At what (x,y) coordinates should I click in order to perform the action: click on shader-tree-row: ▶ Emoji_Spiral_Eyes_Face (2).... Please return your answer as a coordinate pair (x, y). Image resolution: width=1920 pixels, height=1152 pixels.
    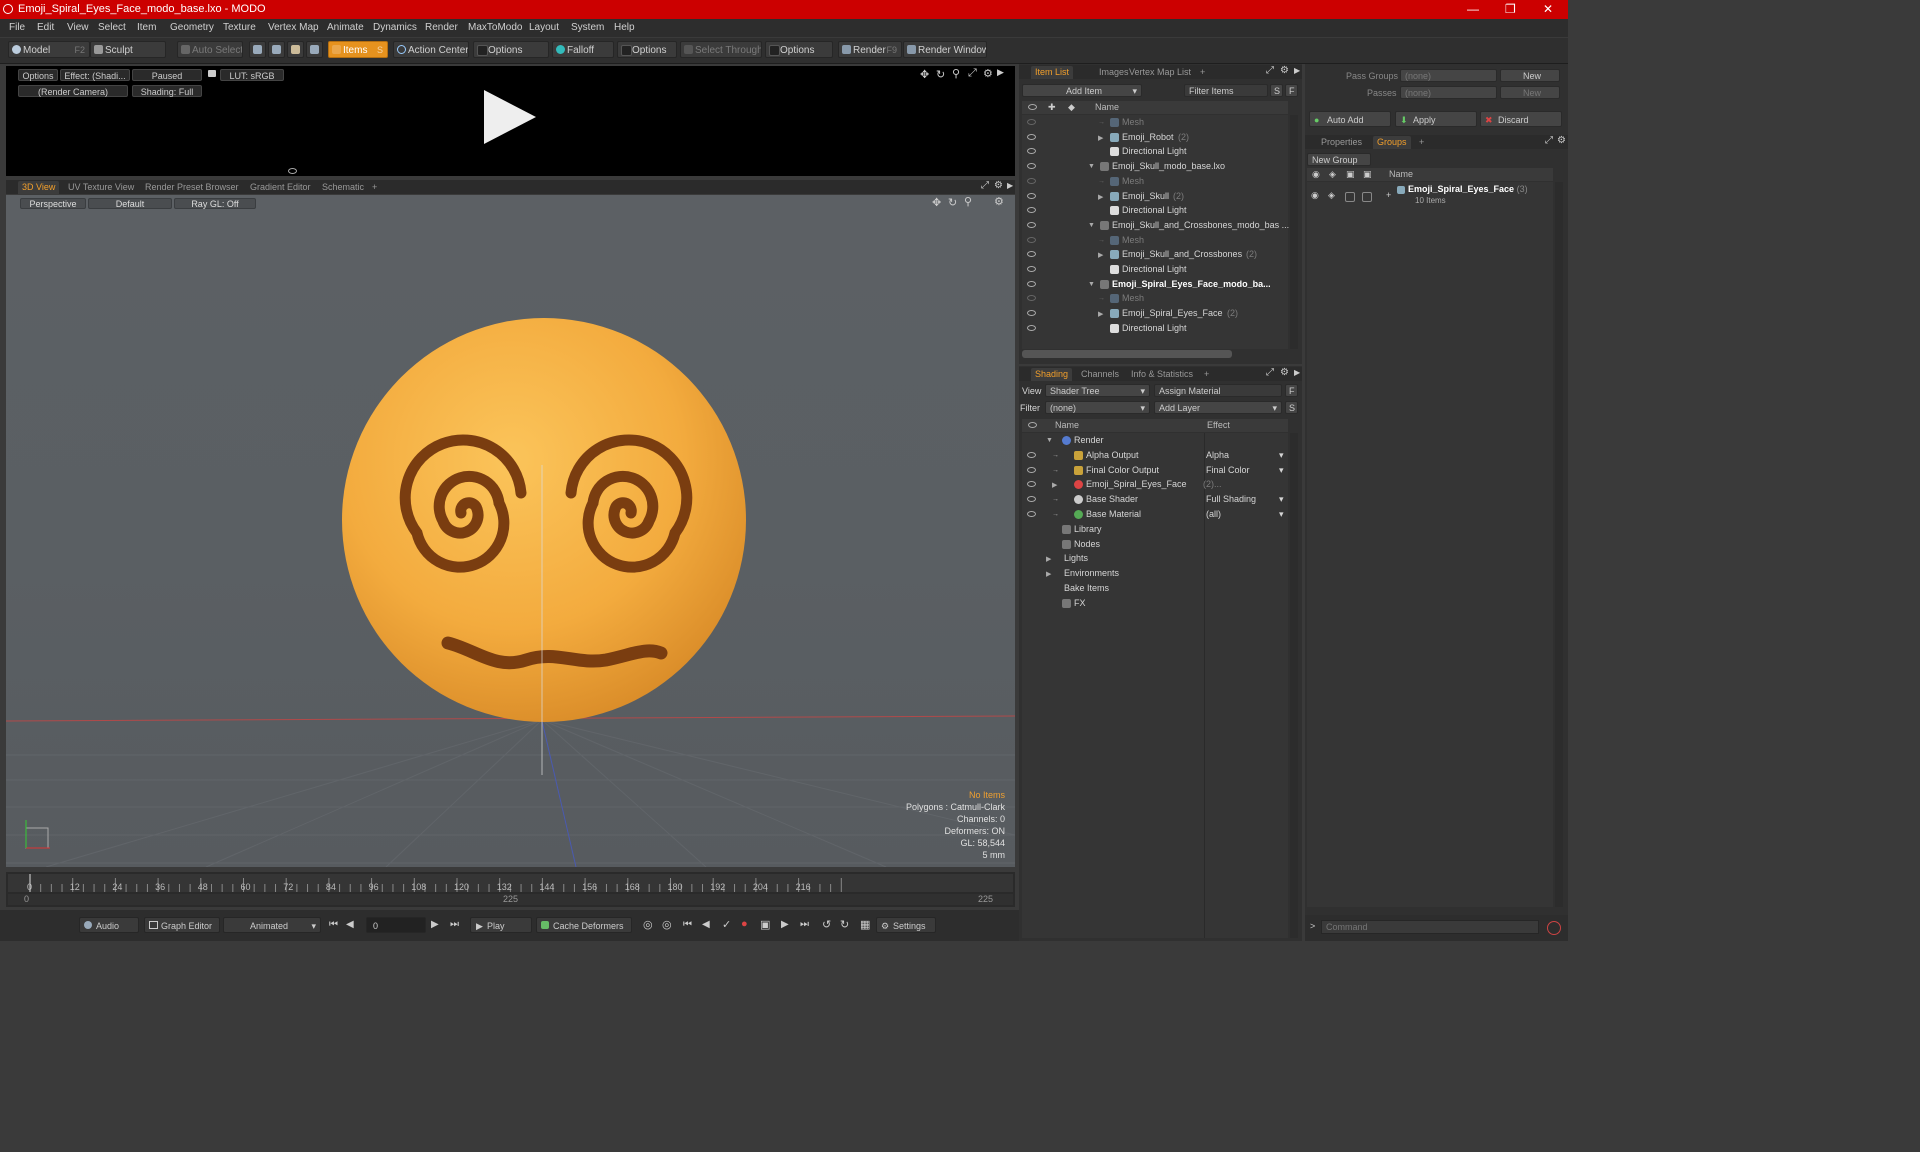
    Looking at the image, I should click on (1155, 485).